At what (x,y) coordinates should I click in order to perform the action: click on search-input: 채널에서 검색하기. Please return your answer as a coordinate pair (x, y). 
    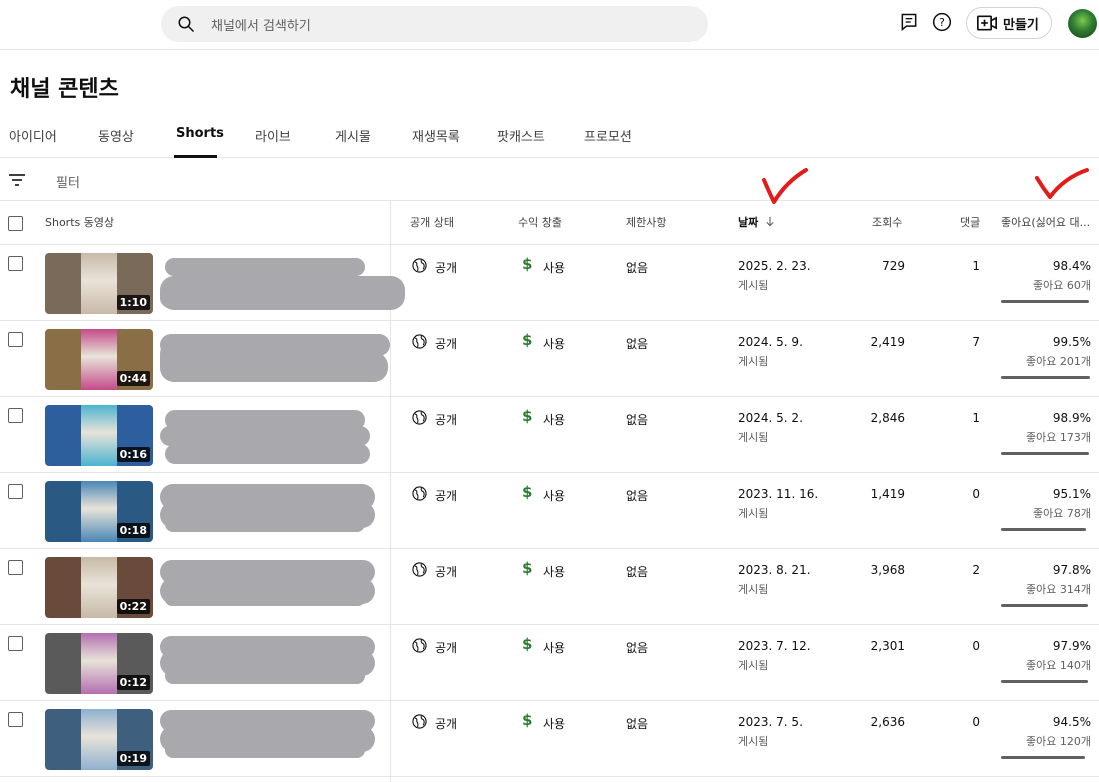
    Looking at the image, I should click on (261, 24).